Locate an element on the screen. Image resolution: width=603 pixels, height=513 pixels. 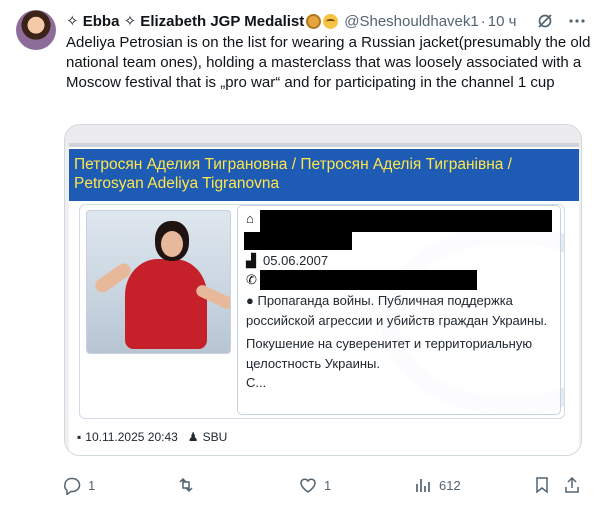
heart-icon is located at coordinates (308, 485).